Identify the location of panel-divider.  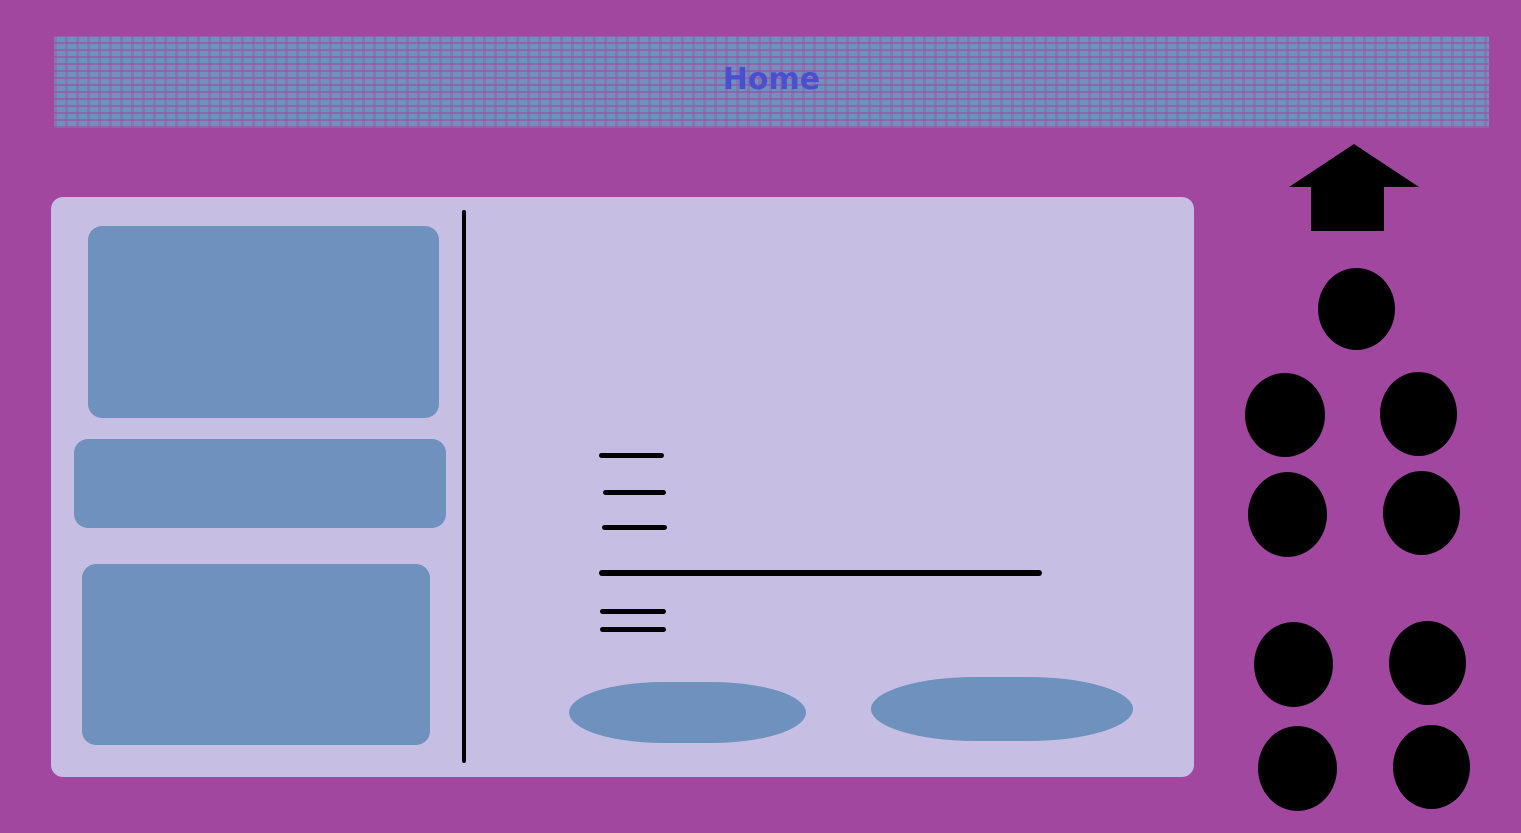
(464, 486).